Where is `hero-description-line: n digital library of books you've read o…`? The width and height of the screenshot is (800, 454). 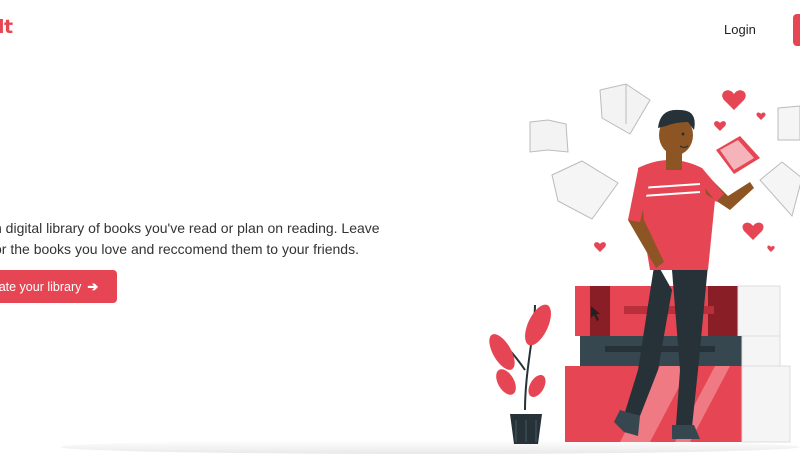
hero-description-line: n digital library of books you've read o… is located at coordinates (190, 228).